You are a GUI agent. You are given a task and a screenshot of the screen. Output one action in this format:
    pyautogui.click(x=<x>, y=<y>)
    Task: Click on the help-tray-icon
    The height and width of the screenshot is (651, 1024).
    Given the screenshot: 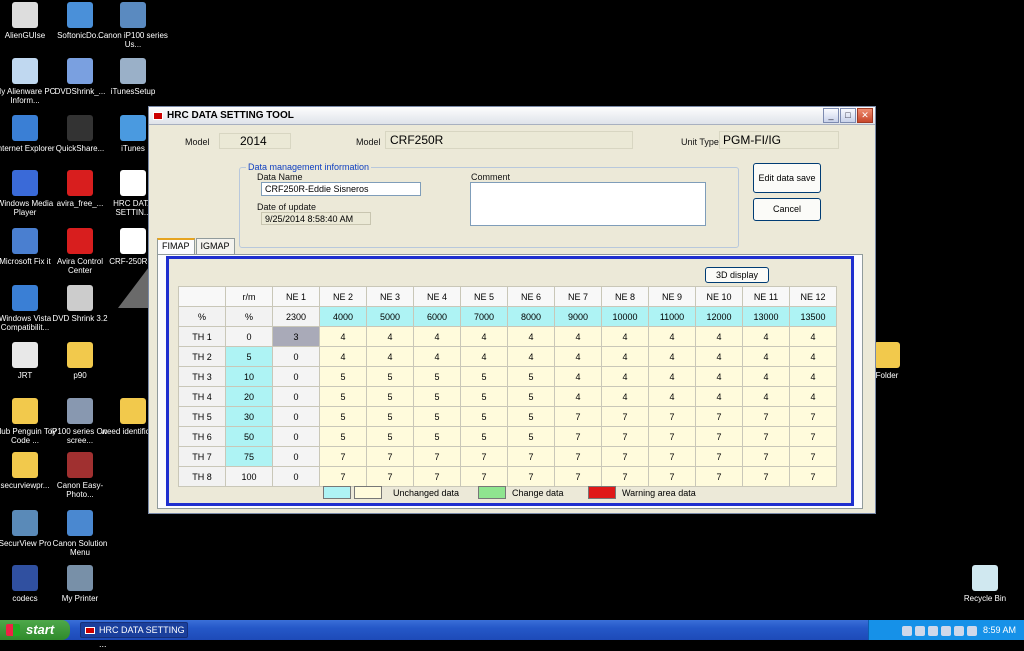 What is the action you would take?
    pyautogui.click(x=907, y=630)
    